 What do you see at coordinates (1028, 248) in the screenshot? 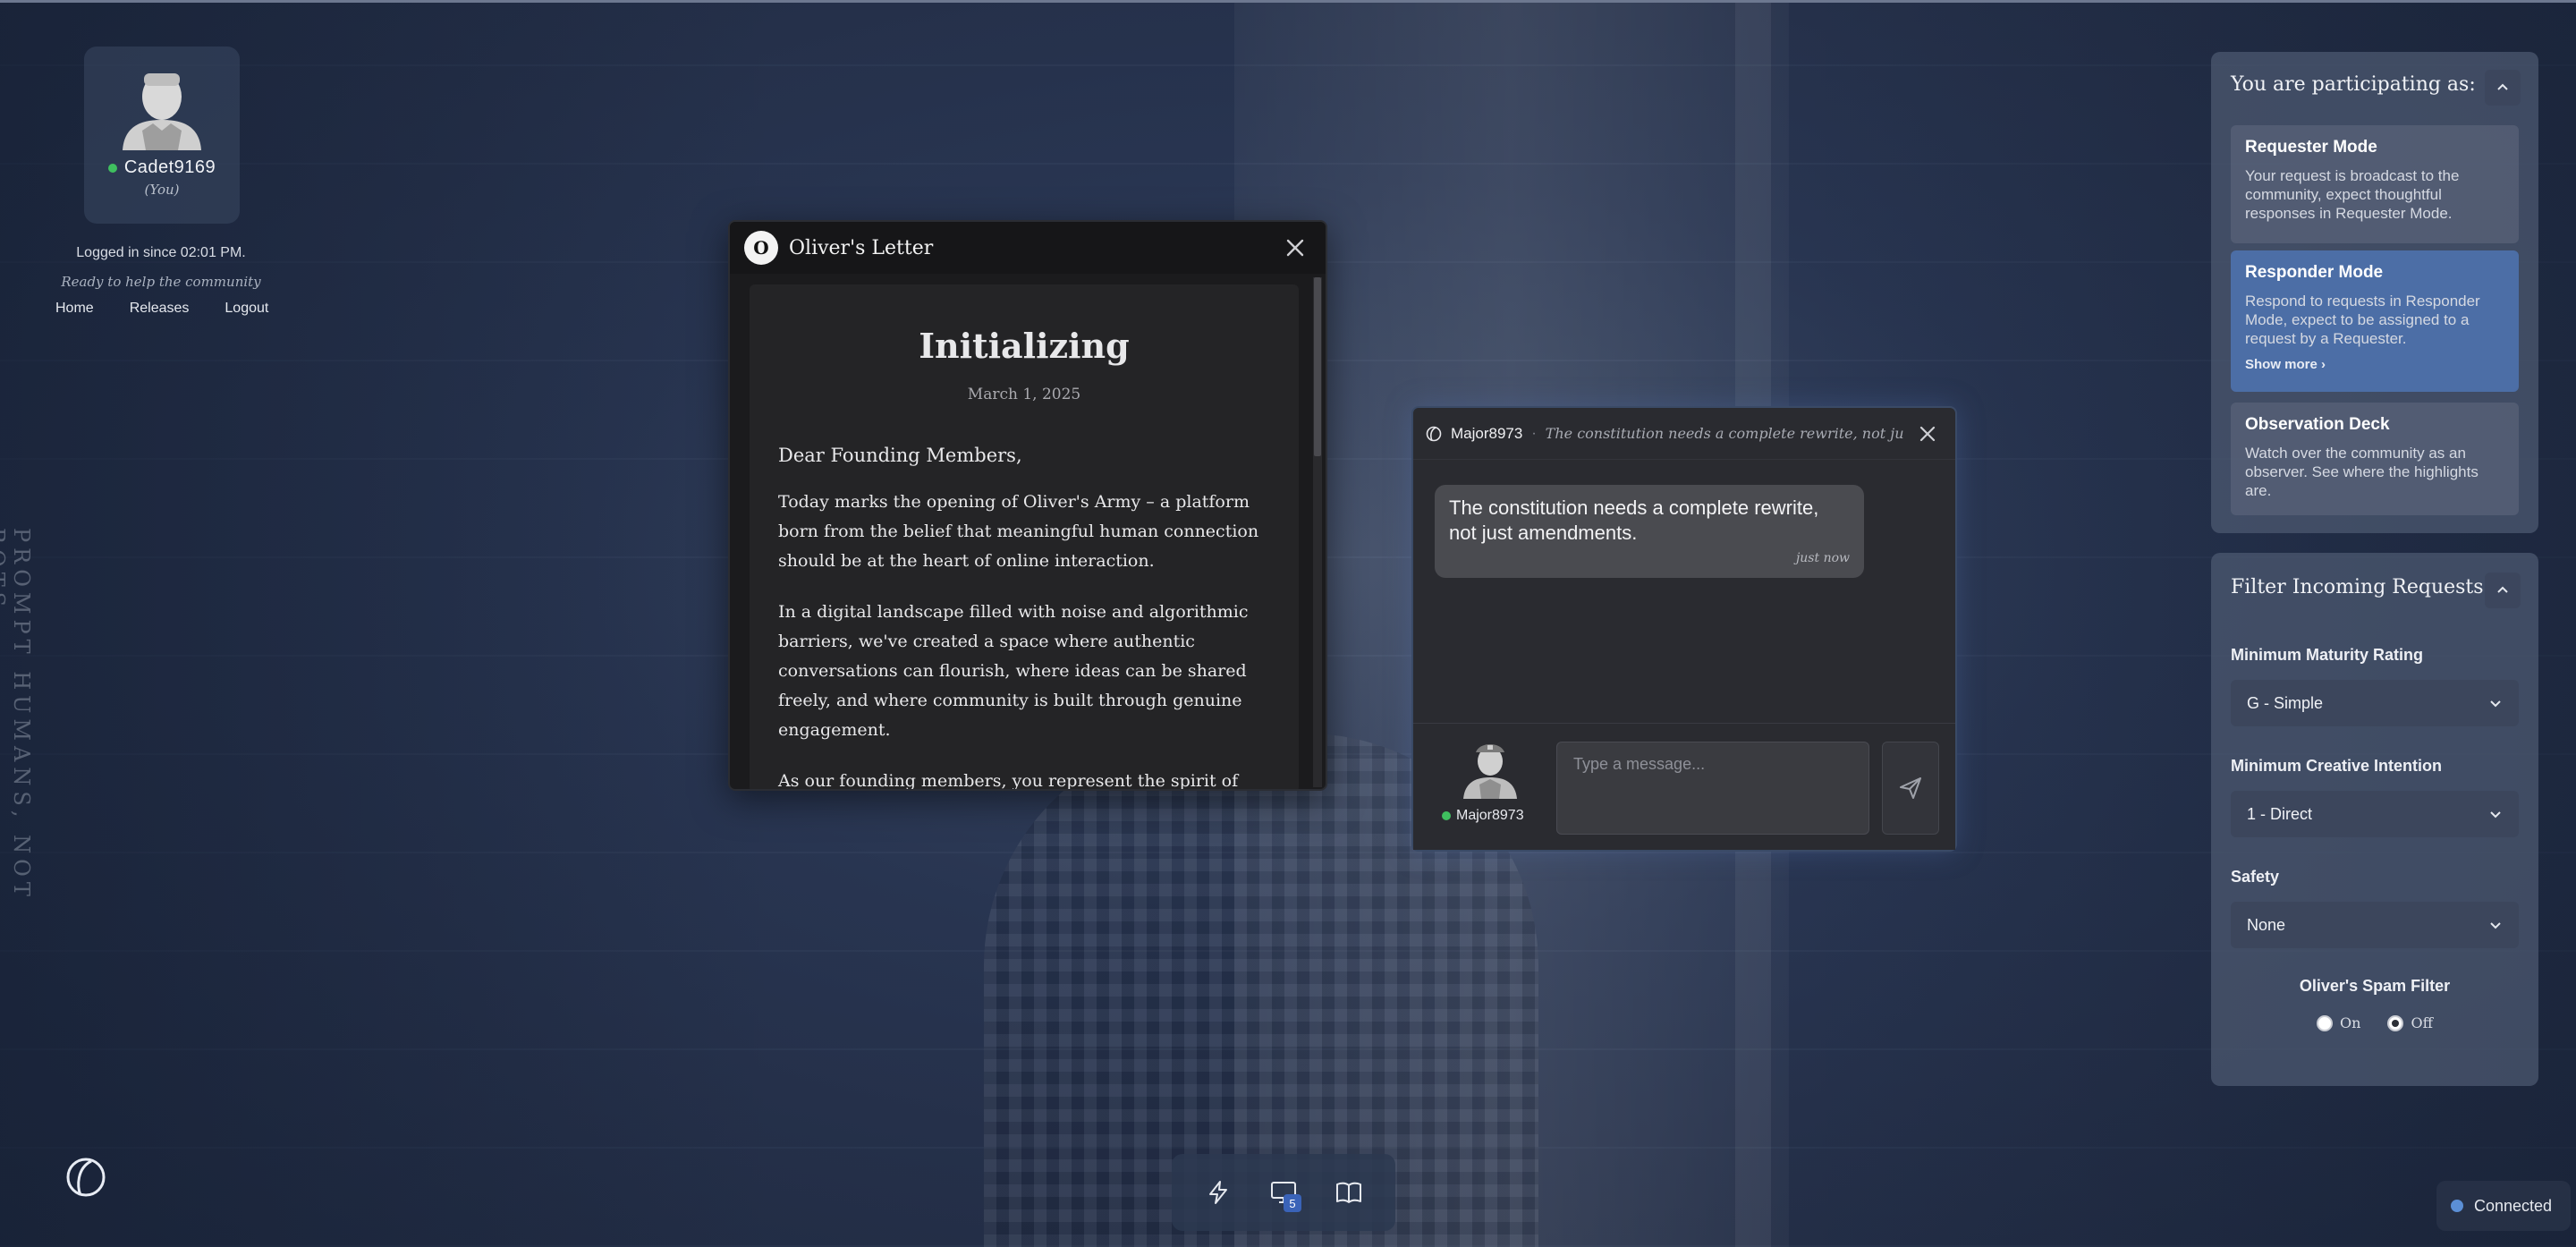
I see `letter-header: O Oliver's Letter` at bounding box center [1028, 248].